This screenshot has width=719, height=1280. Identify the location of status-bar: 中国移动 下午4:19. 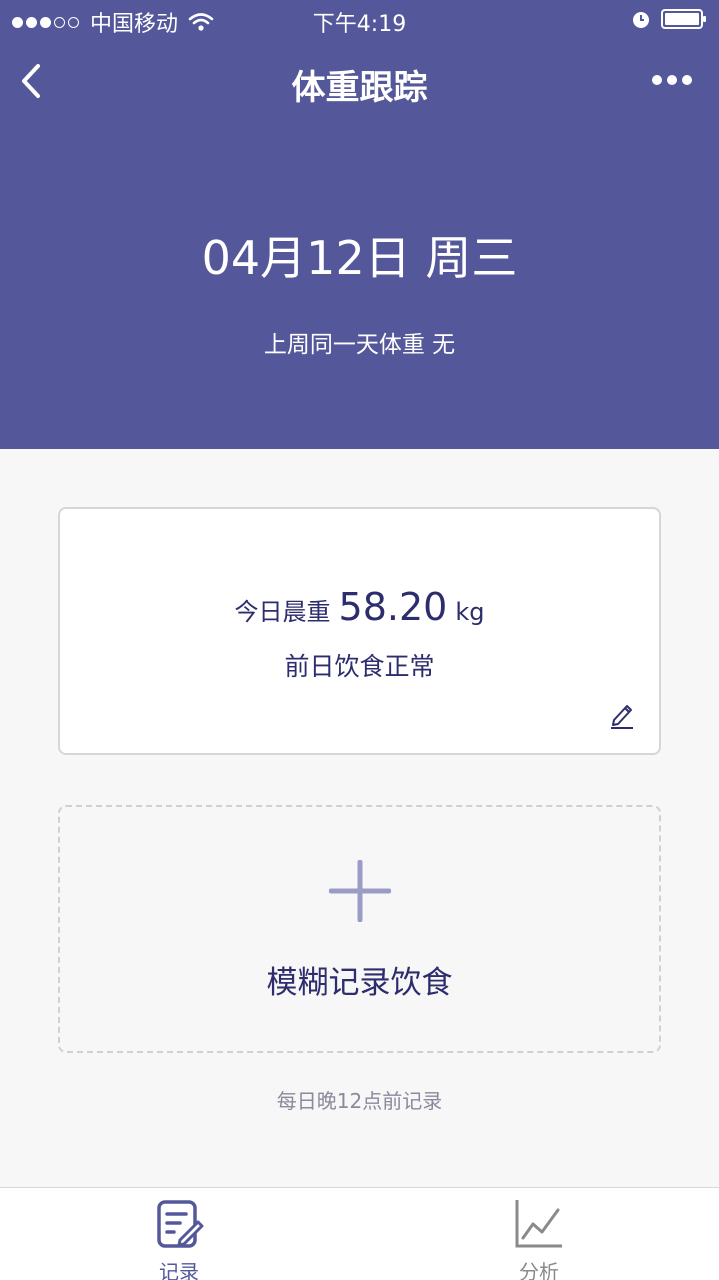
(359, 20).